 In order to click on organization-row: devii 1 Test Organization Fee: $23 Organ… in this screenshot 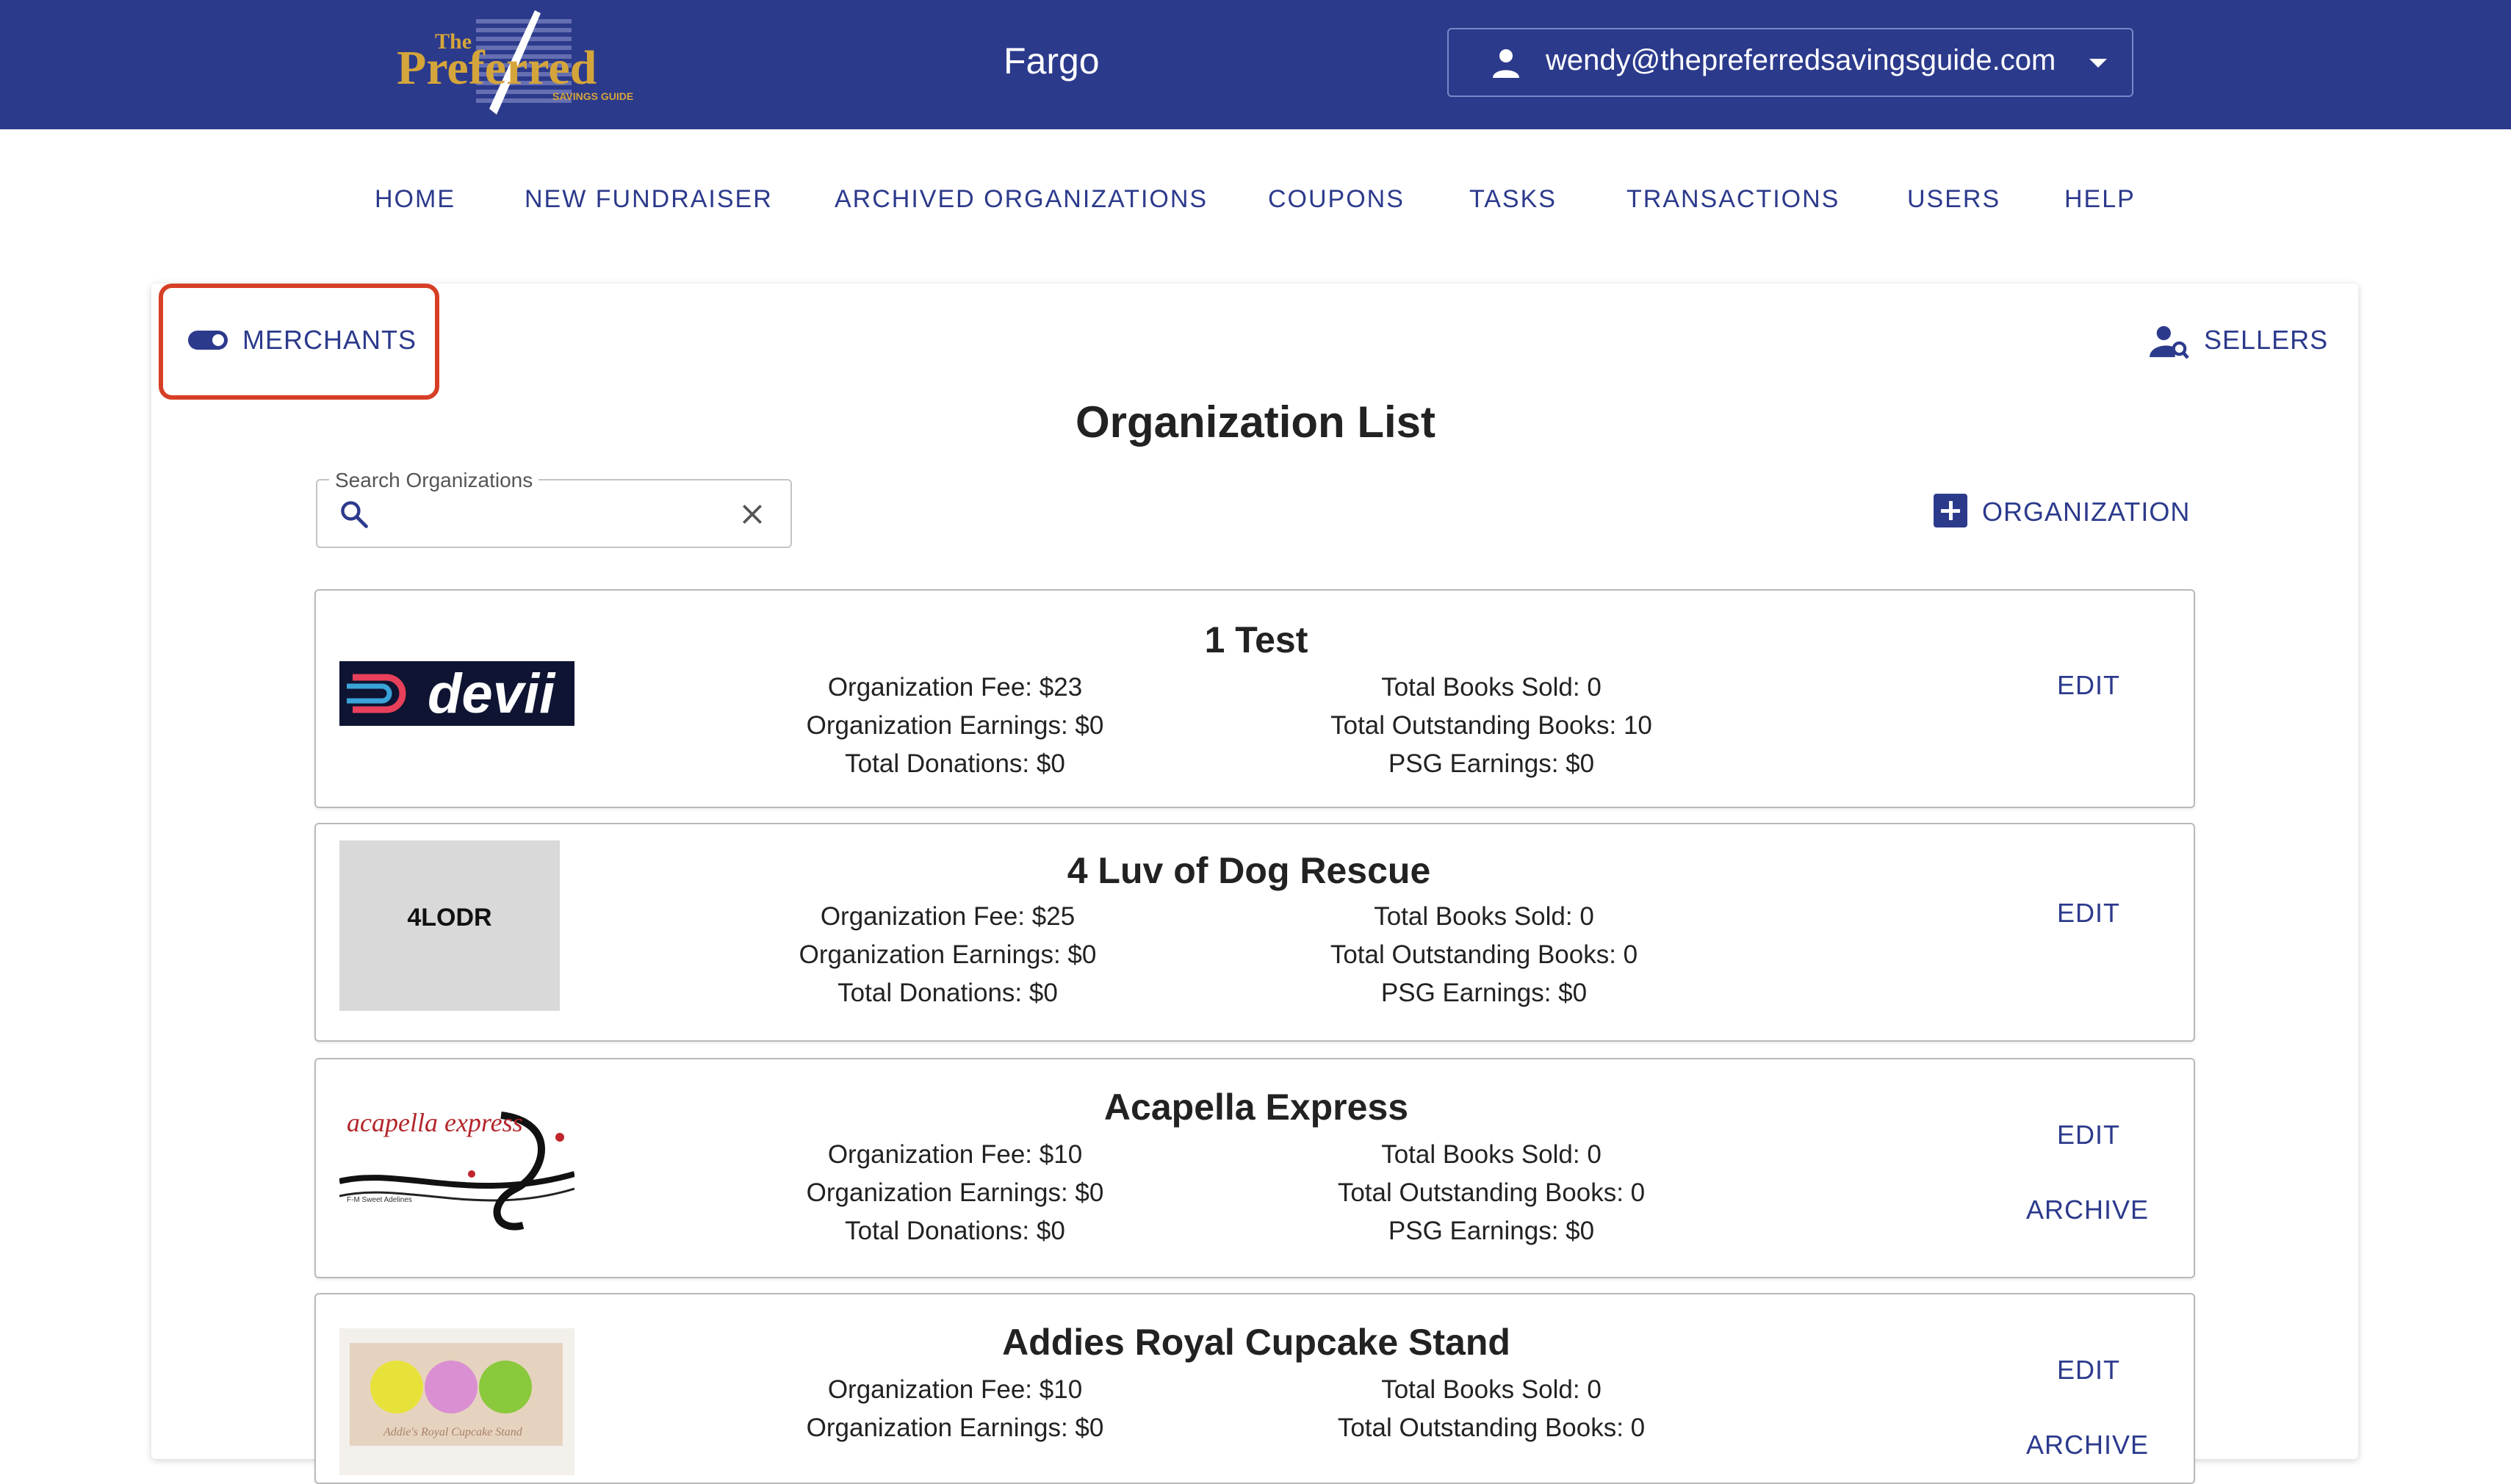, I will do `click(1254, 698)`.